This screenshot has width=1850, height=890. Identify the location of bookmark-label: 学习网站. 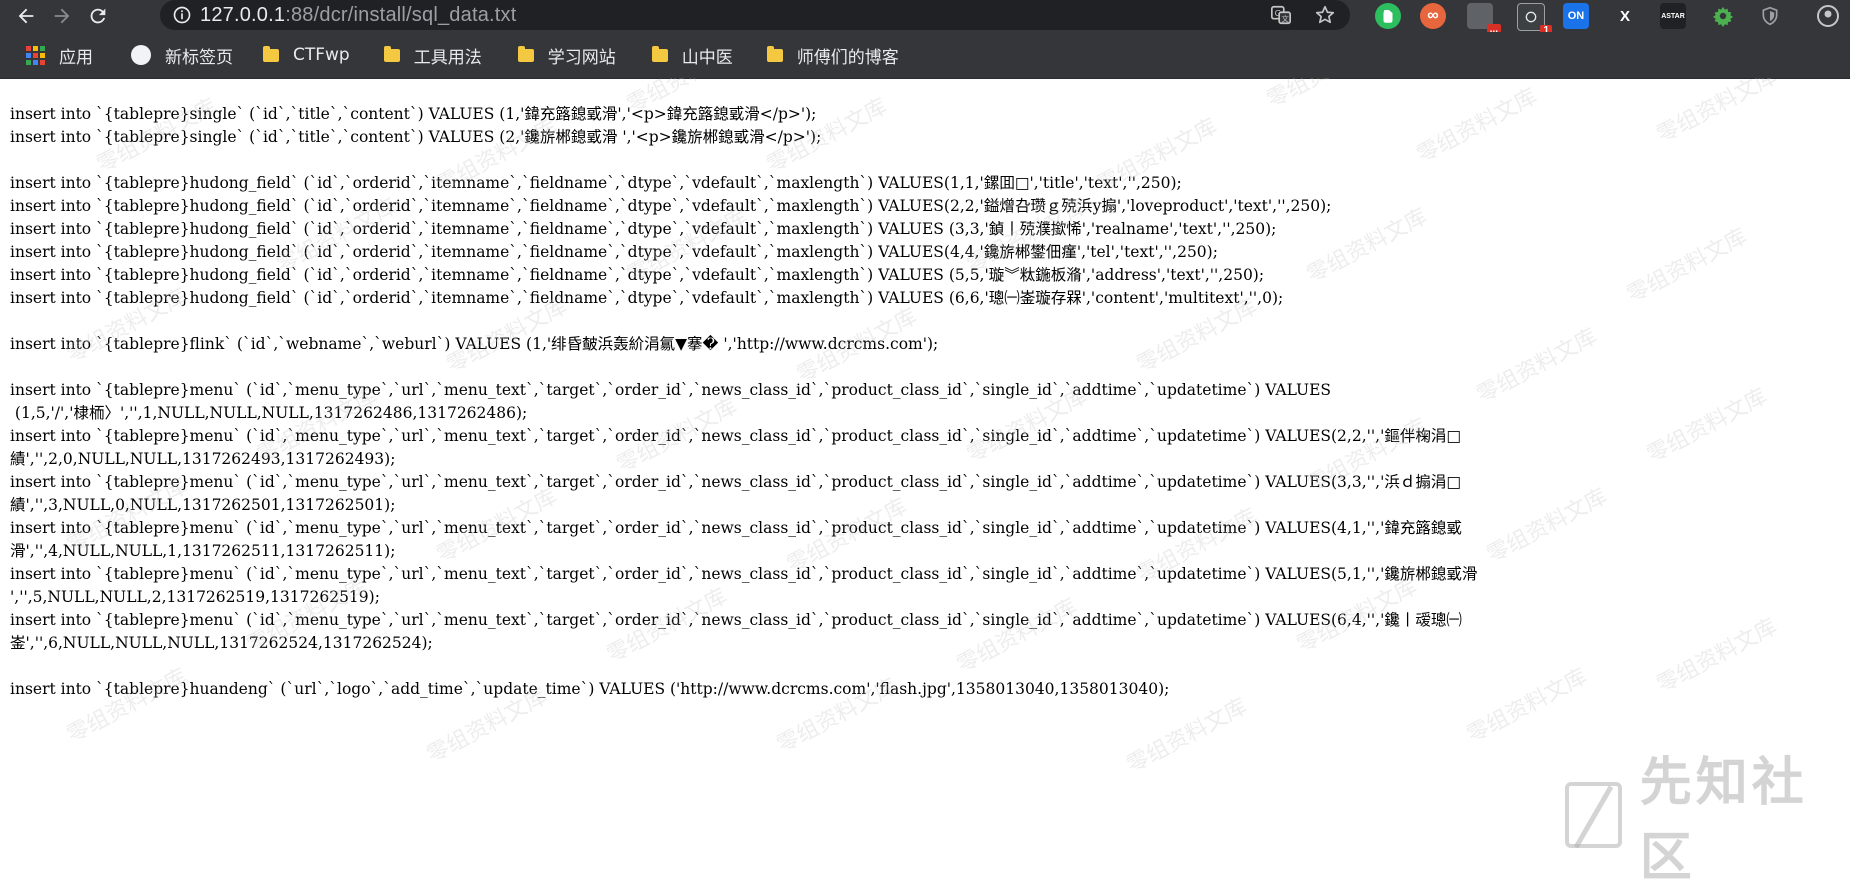
(581, 57).